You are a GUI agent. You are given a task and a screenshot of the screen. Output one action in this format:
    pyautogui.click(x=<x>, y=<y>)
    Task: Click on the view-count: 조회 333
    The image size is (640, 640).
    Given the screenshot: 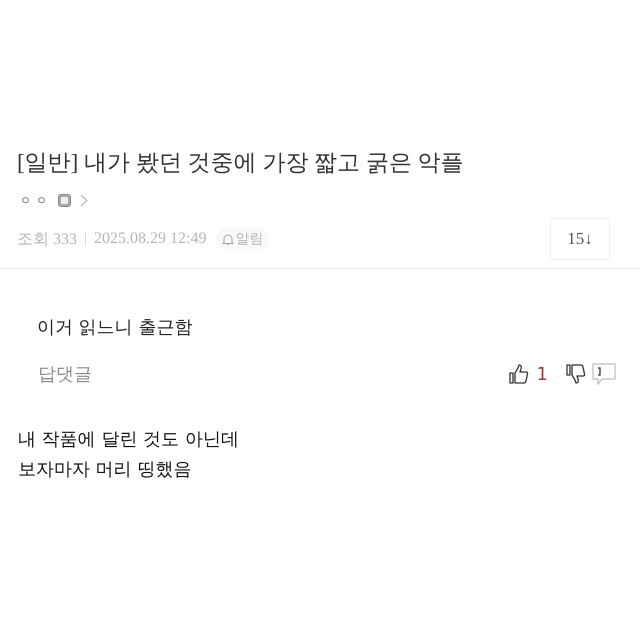 What is the action you would take?
    pyautogui.click(x=47, y=240)
    